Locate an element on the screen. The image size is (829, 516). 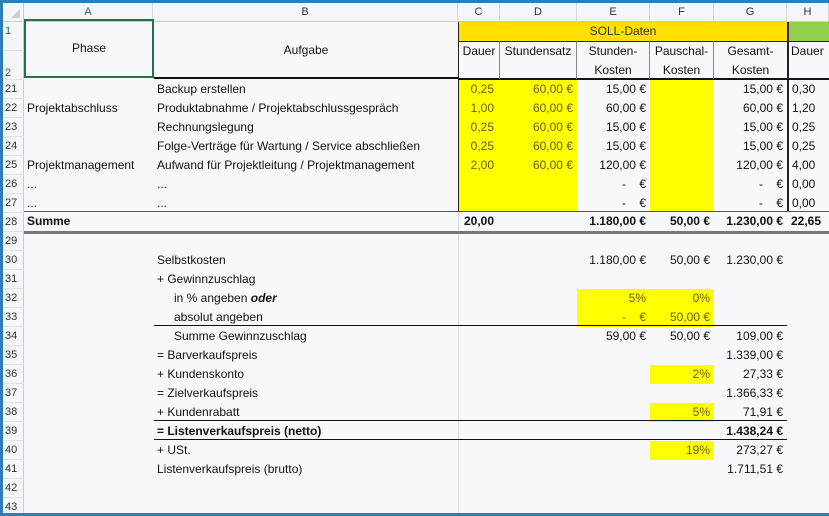
row-header-29: 29 is located at coordinates (13, 241).